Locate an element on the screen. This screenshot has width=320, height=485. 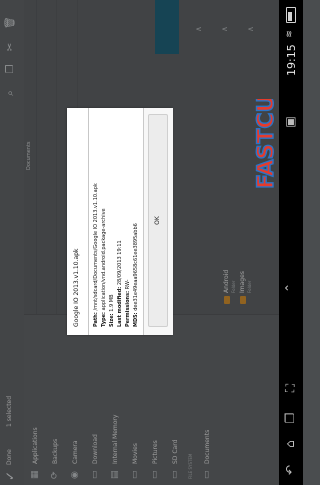
dialog-button-bar: OK is located at coordinates (158, 221).